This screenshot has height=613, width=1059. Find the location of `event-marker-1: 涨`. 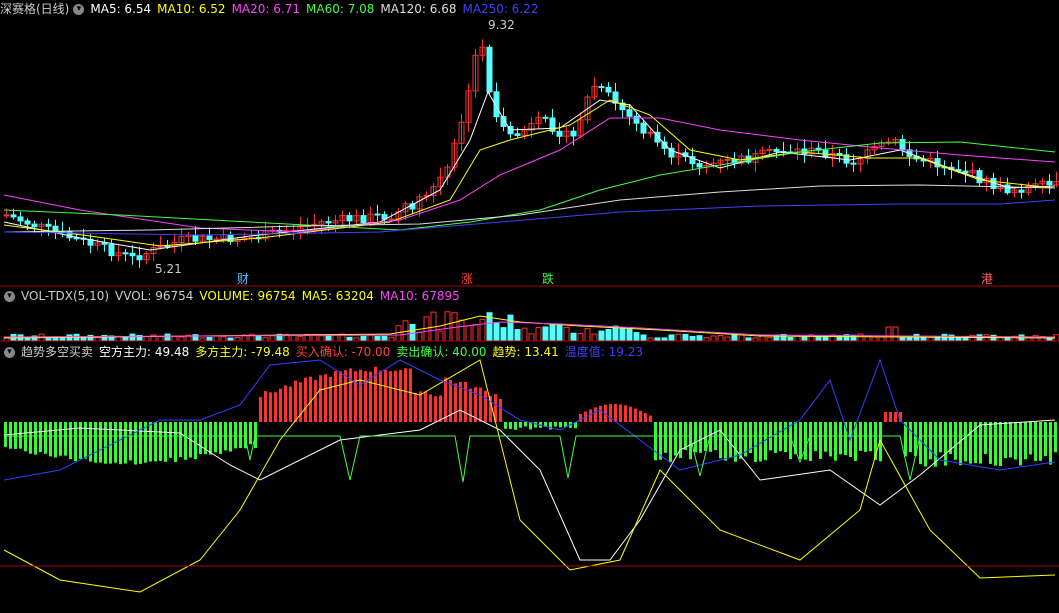

event-marker-1: 涨 is located at coordinates (467, 278).